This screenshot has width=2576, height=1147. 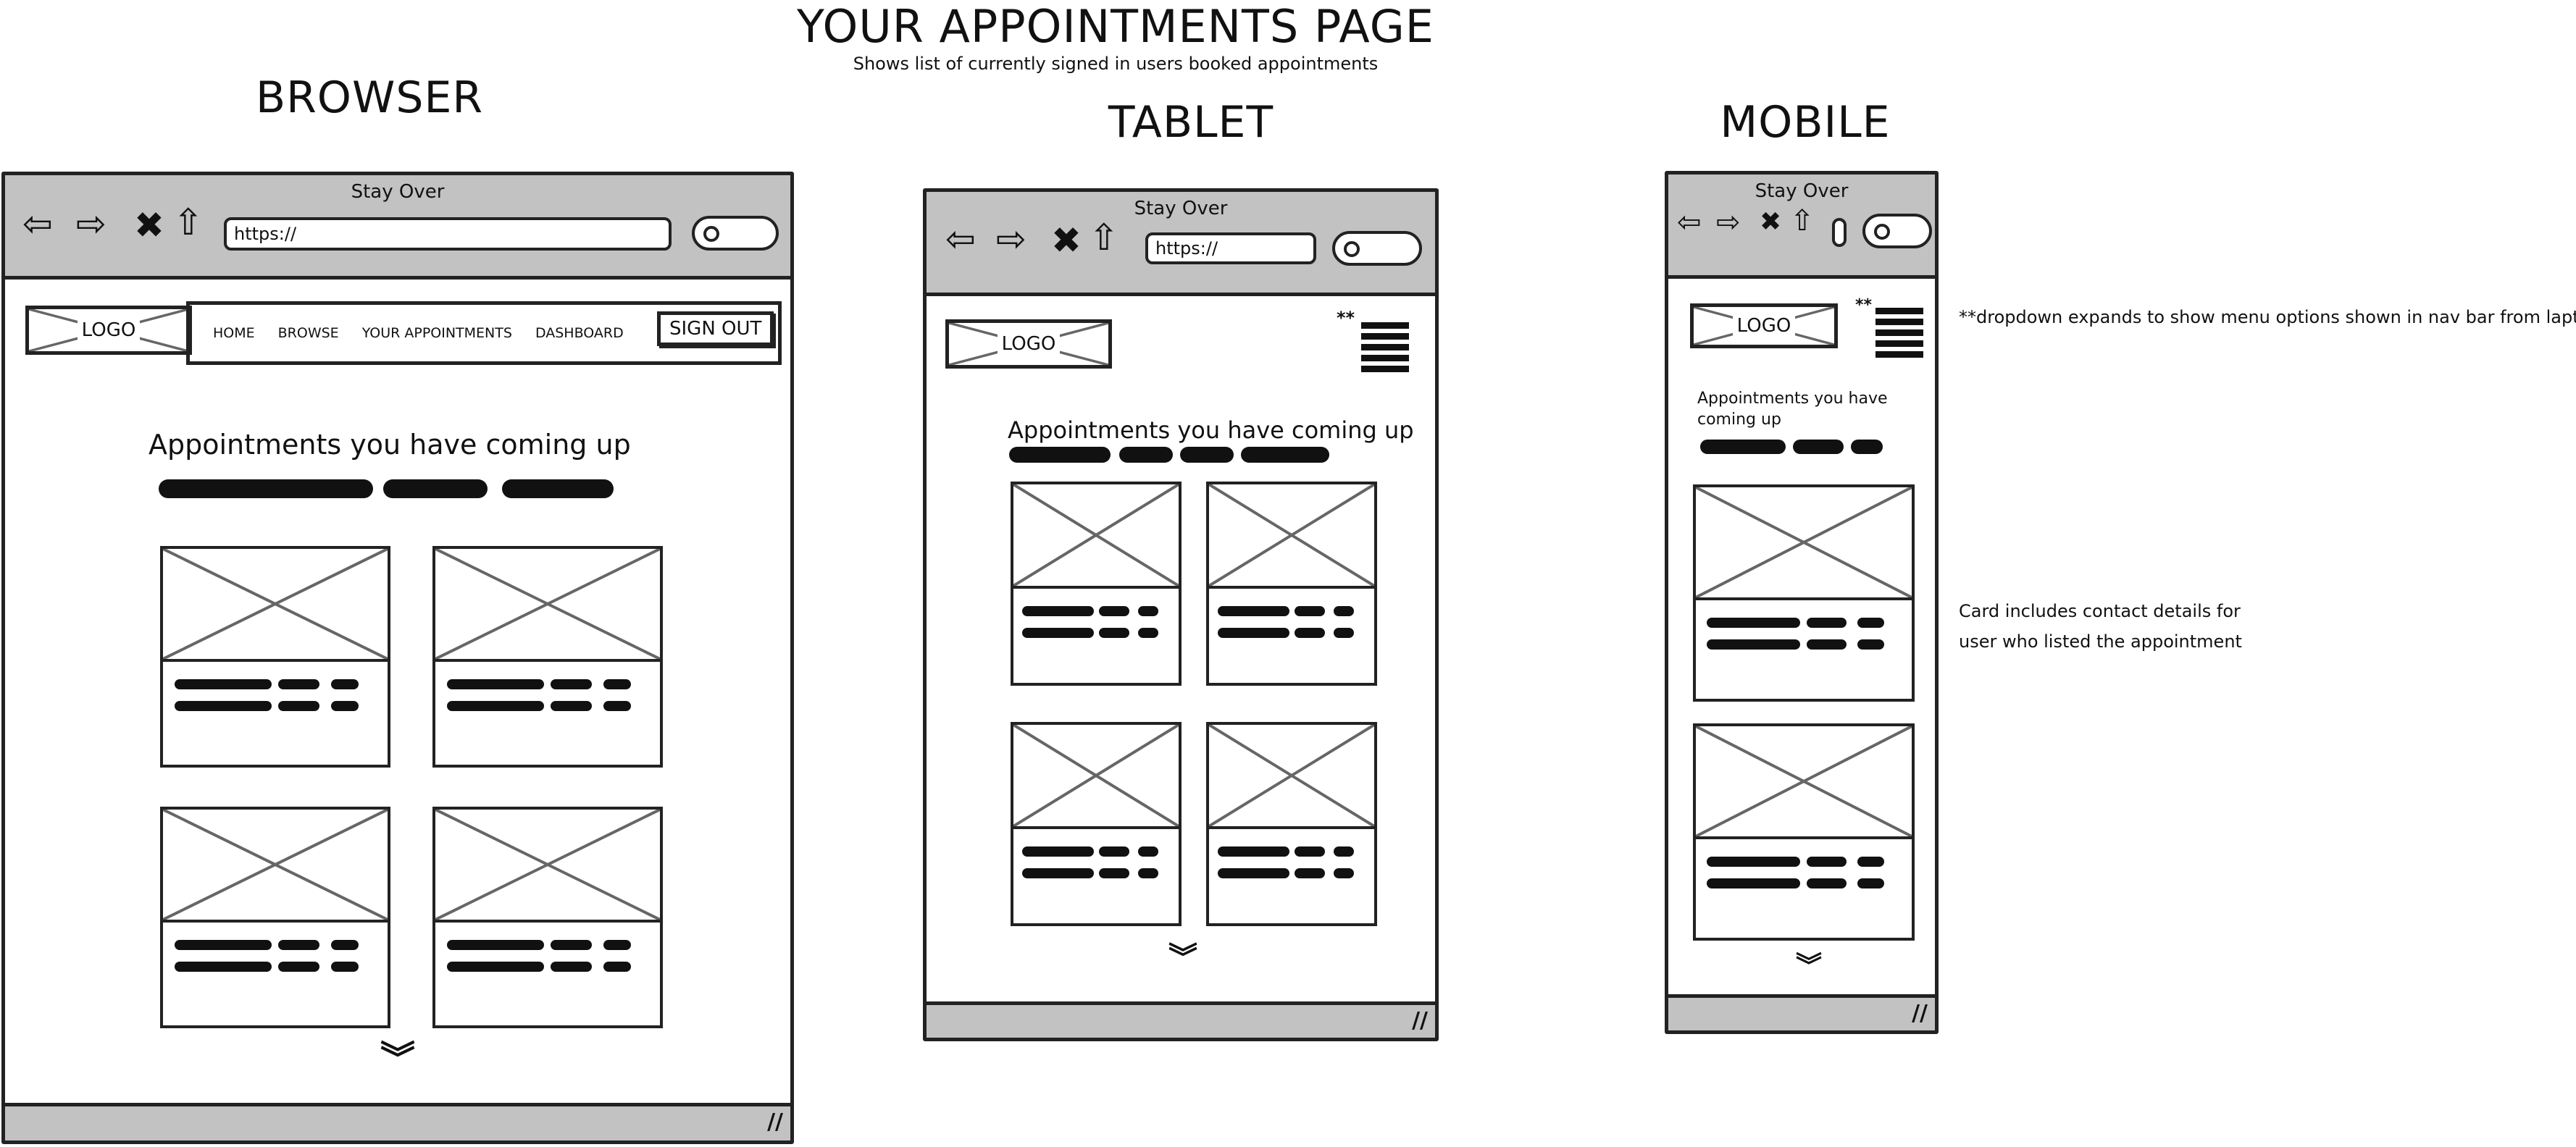 I want to click on menu-marker: **, so click(x=1864, y=305).